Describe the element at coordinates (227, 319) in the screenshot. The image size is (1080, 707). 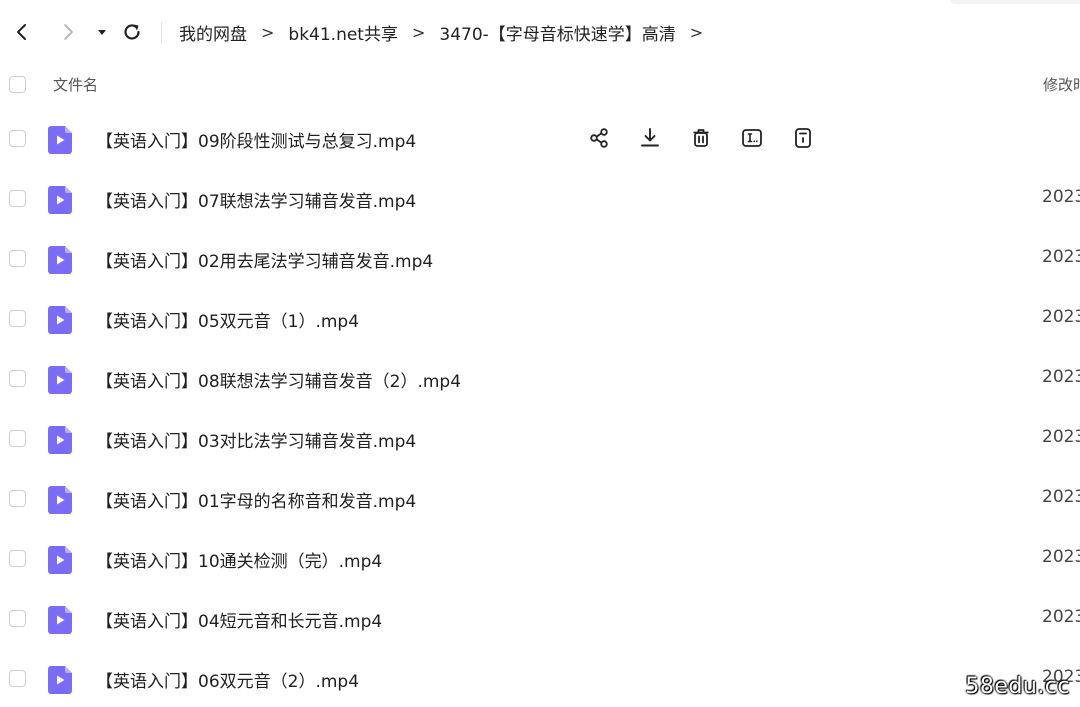
I see `file-name: 【英语入门】05双元音（1）.mp4` at that location.